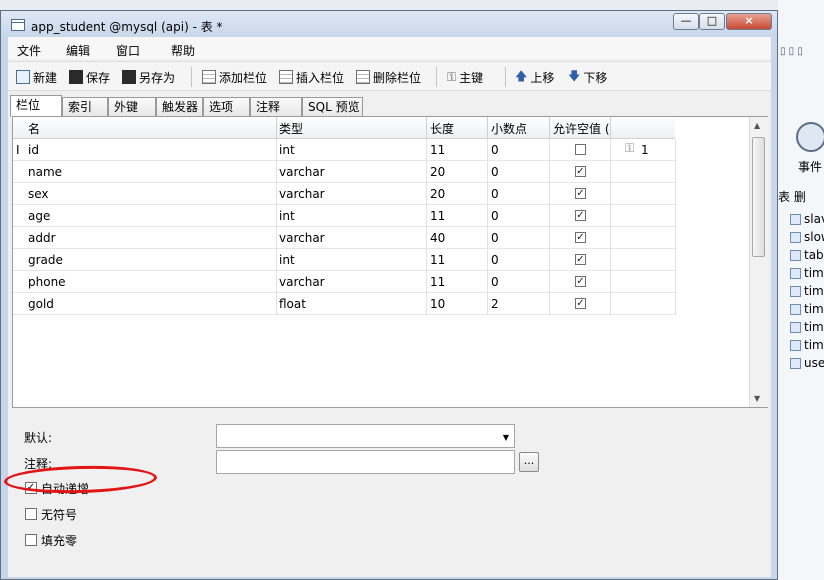 Image resolution: width=824 pixels, height=580 pixels. I want to click on primary-key-button: ⚿ 主键, so click(465, 77).